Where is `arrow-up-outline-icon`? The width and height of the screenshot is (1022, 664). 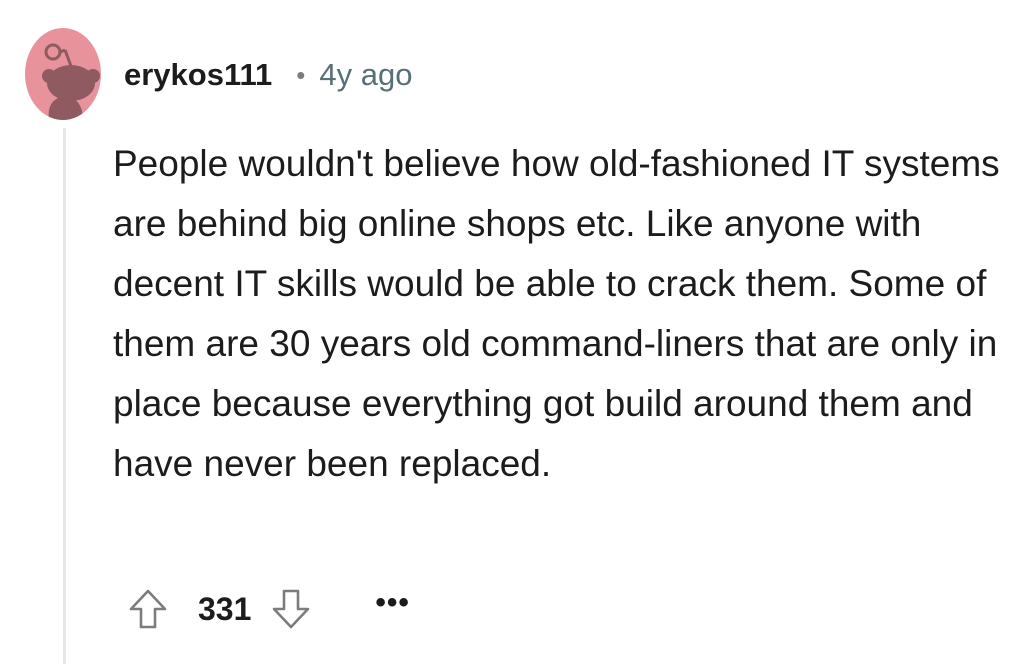 arrow-up-outline-icon is located at coordinates (148, 609).